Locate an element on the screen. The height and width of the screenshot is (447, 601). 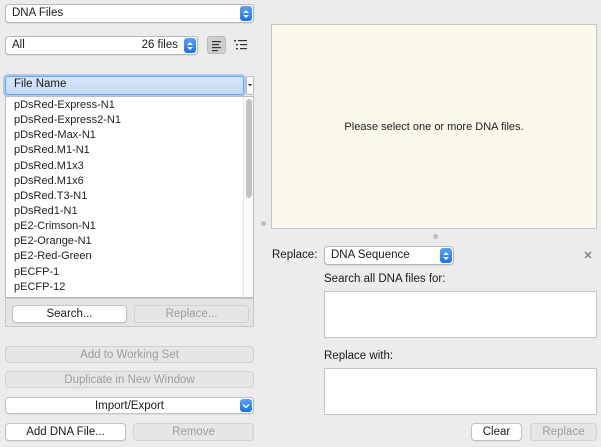
import-export-label: Import/Export is located at coordinates (129, 406).